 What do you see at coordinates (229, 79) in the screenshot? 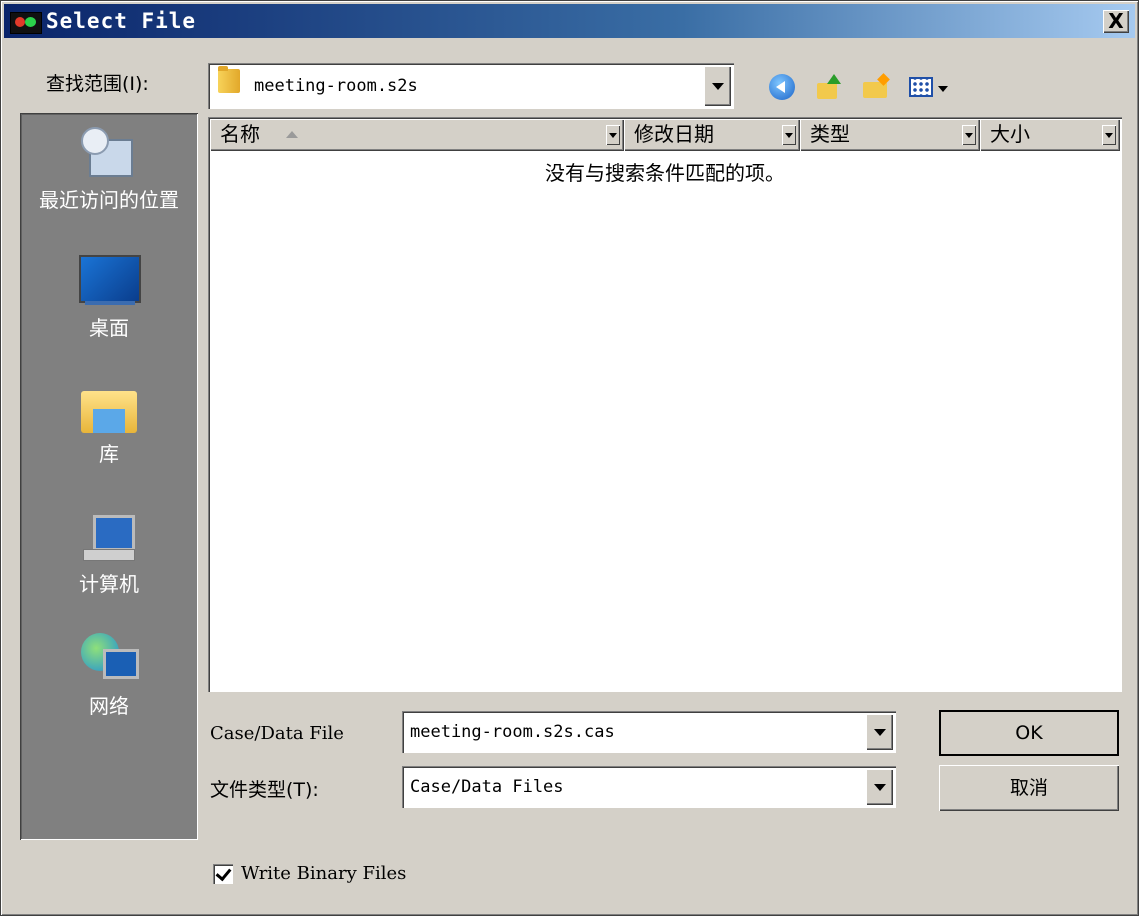
I see `folder-icon` at bounding box center [229, 79].